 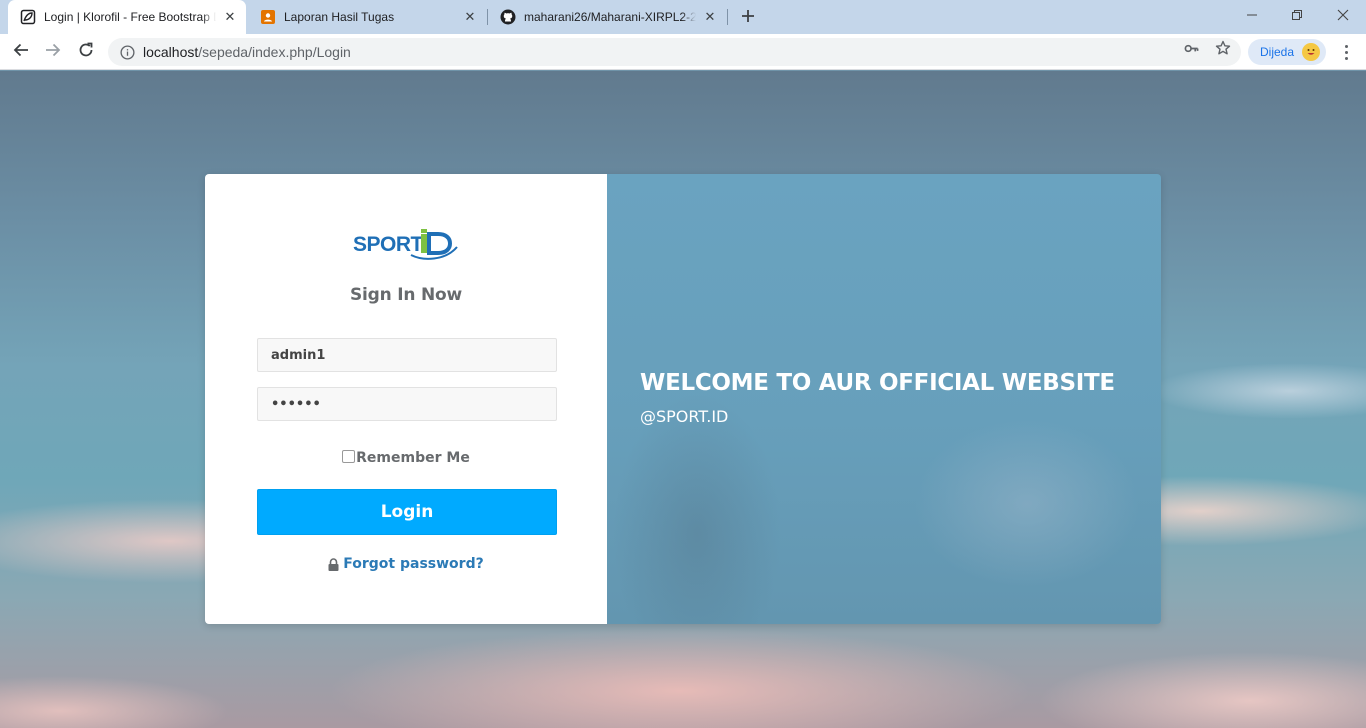 I want to click on classroom-icon, so click(x=268, y=17).